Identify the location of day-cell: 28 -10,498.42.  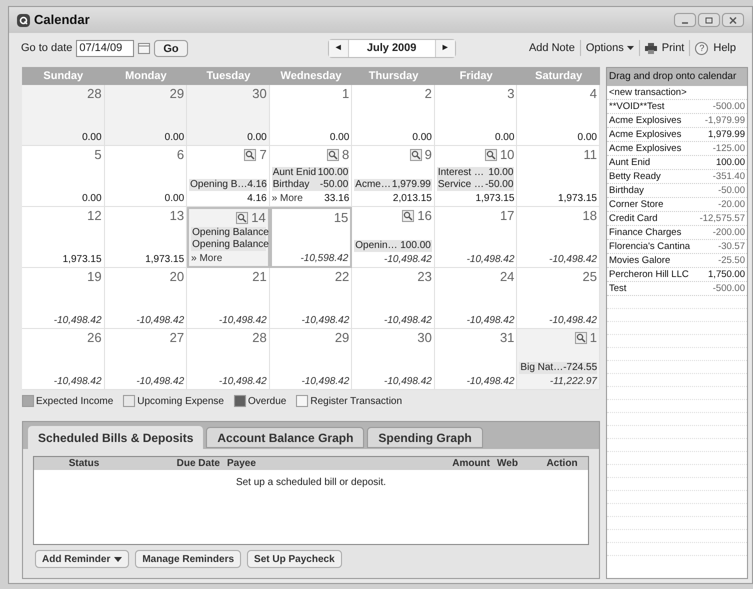
(228, 359).